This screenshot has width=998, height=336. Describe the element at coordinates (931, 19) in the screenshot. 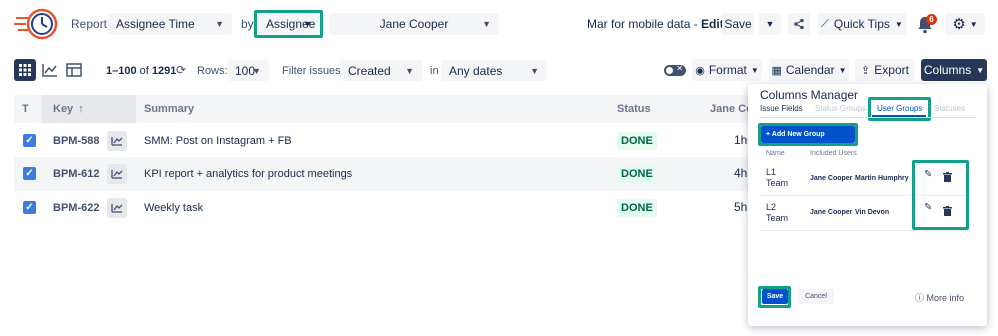

I see `notification-badge: 6` at that location.